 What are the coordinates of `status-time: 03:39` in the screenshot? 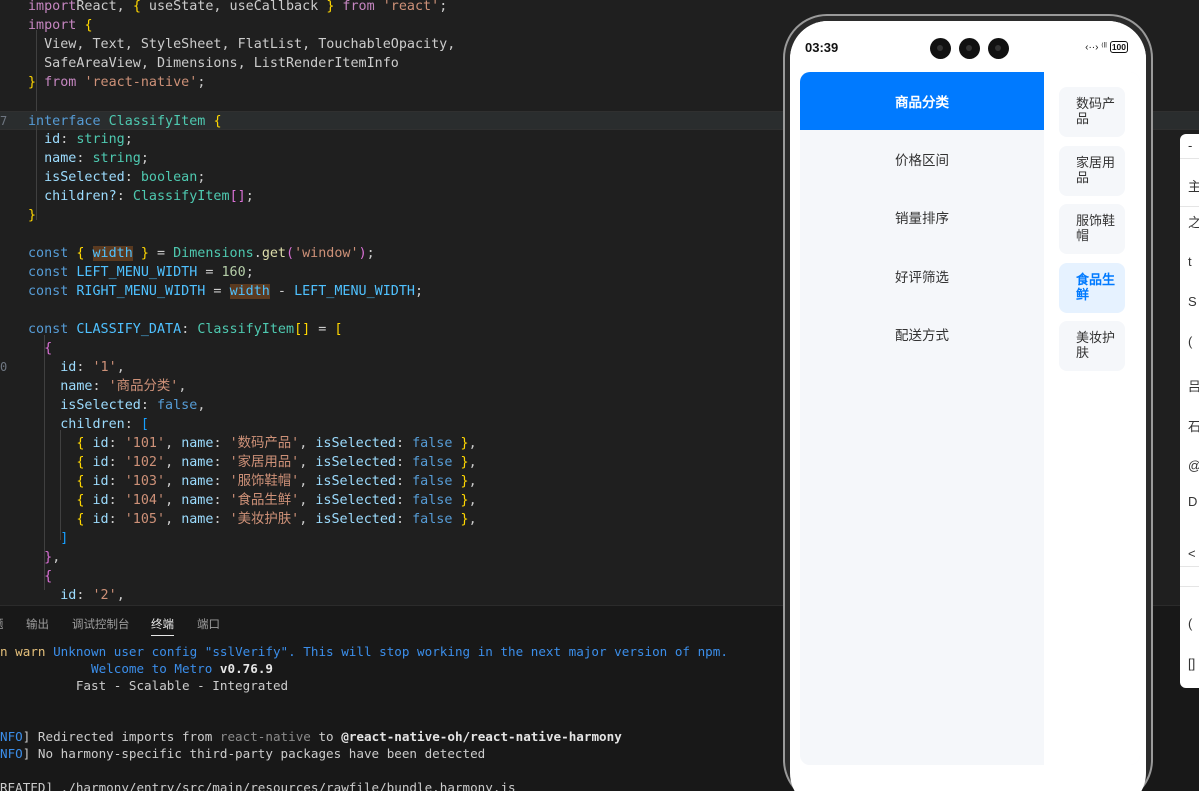 It's located at (822, 47).